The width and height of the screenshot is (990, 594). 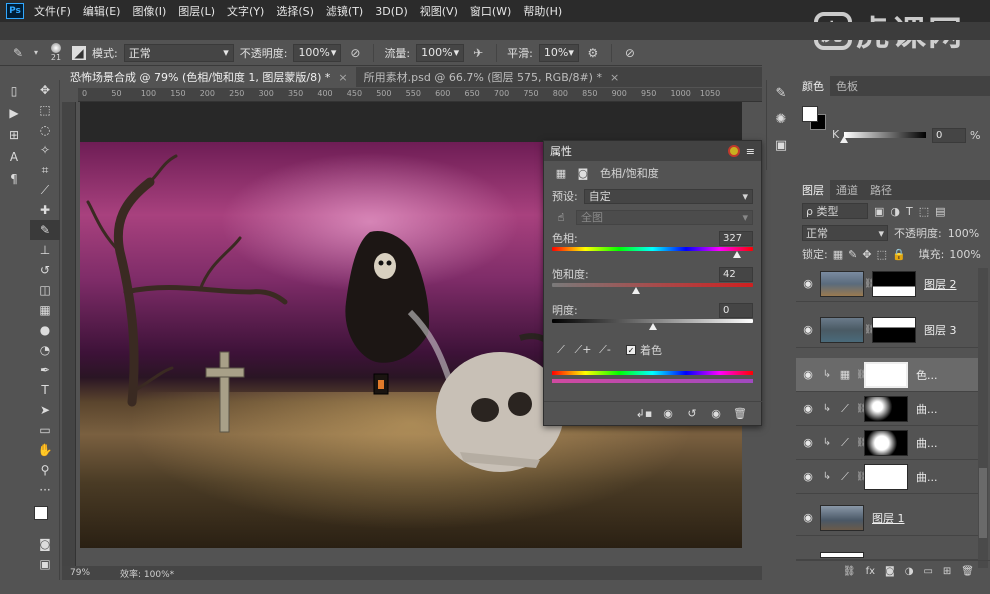 What do you see at coordinates (895, 211) in the screenshot?
I see `filter-adjust-icon: ◑` at bounding box center [895, 211].